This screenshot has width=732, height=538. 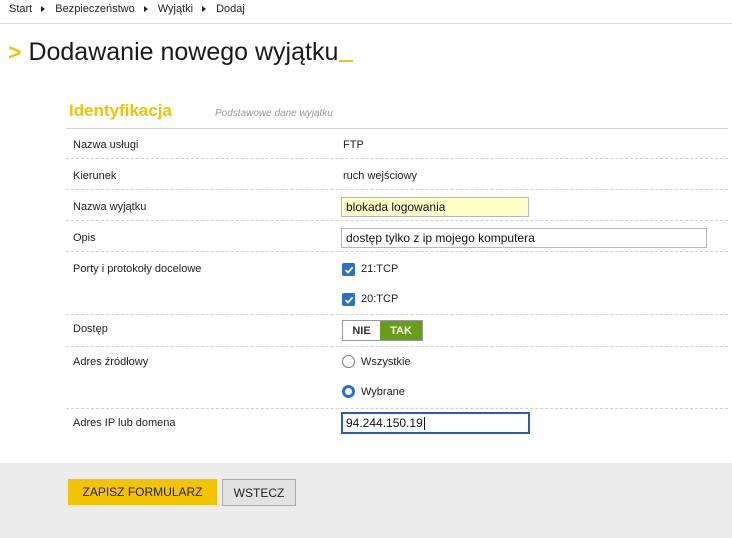 What do you see at coordinates (183, 52) in the screenshot?
I see `page-title-text: Dodawanie nowego wyjątku` at bounding box center [183, 52].